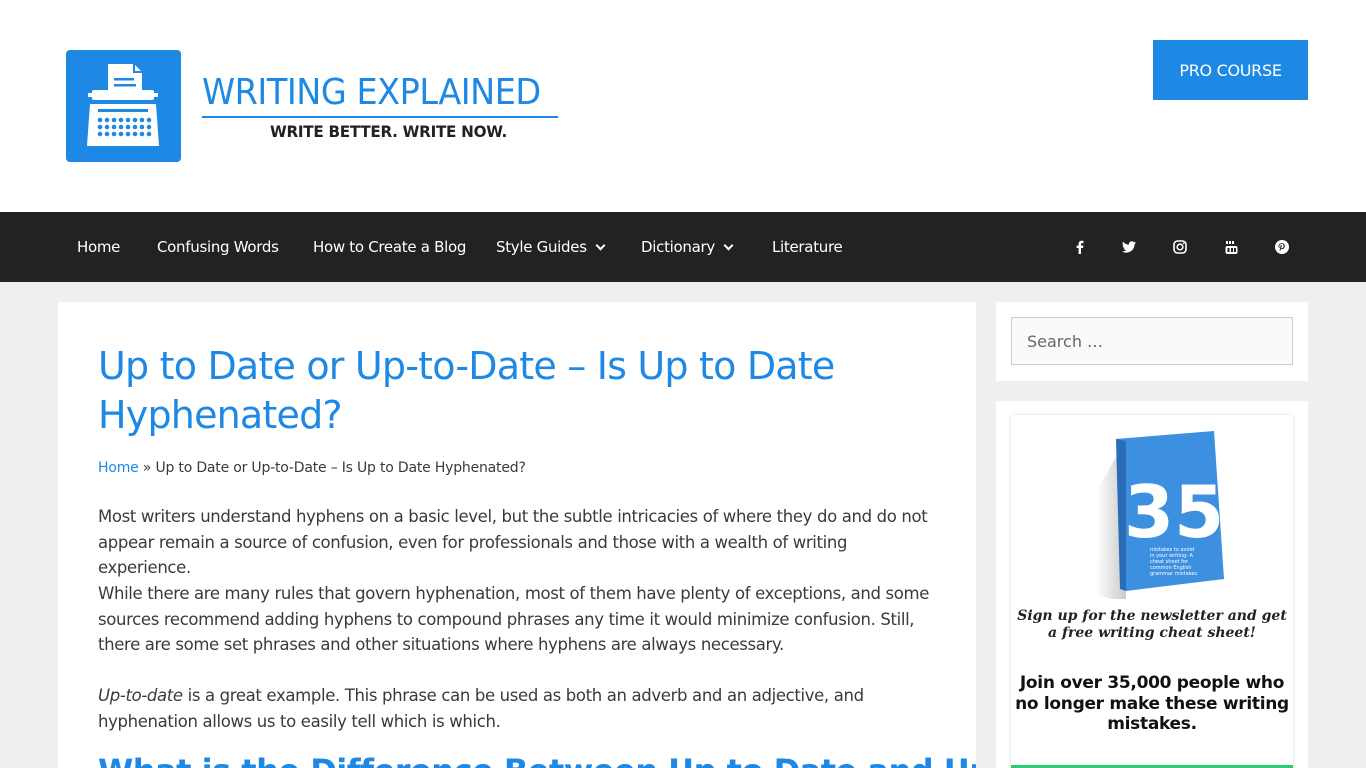 This screenshot has height=768, width=1366. I want to click on nav-item-label: Confusing Words, so click(218, 247).